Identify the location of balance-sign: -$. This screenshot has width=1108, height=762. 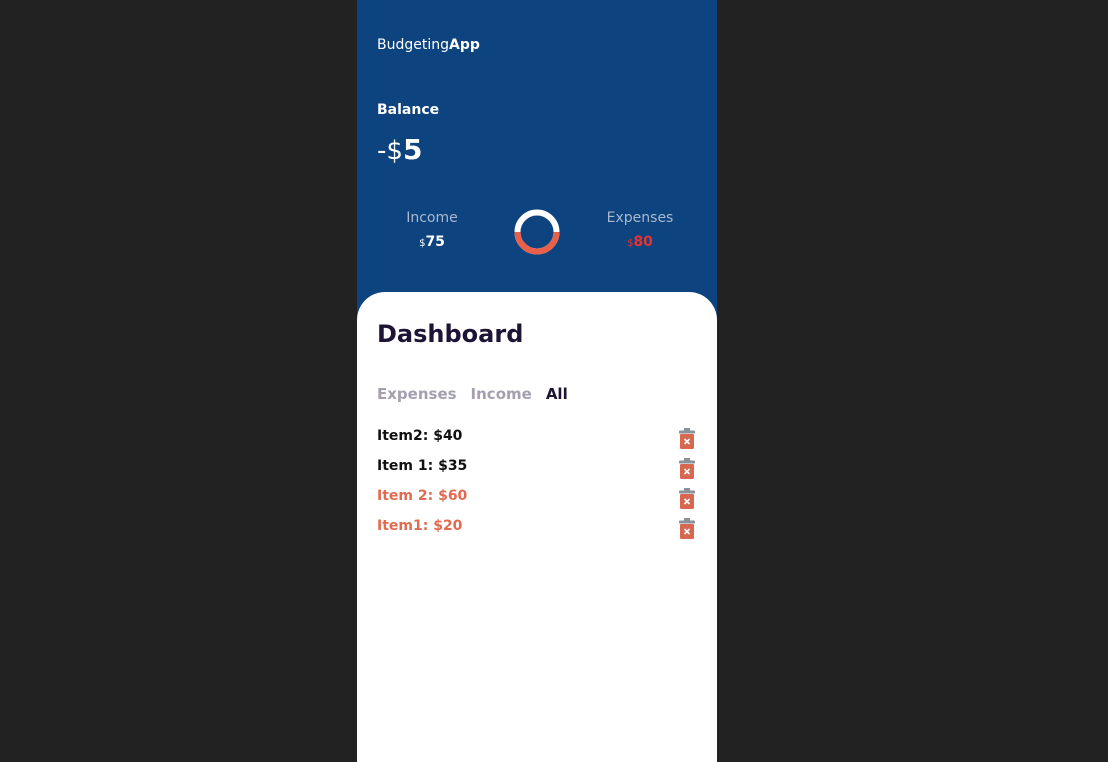
(390, 151).